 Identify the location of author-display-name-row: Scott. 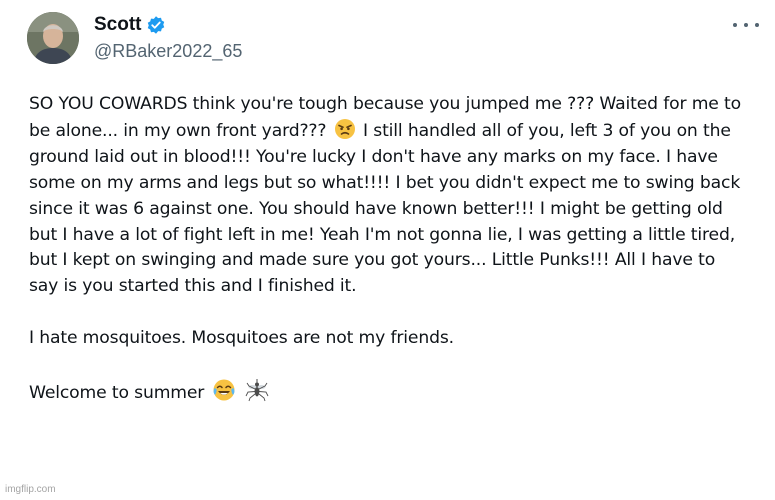
(130, 25).